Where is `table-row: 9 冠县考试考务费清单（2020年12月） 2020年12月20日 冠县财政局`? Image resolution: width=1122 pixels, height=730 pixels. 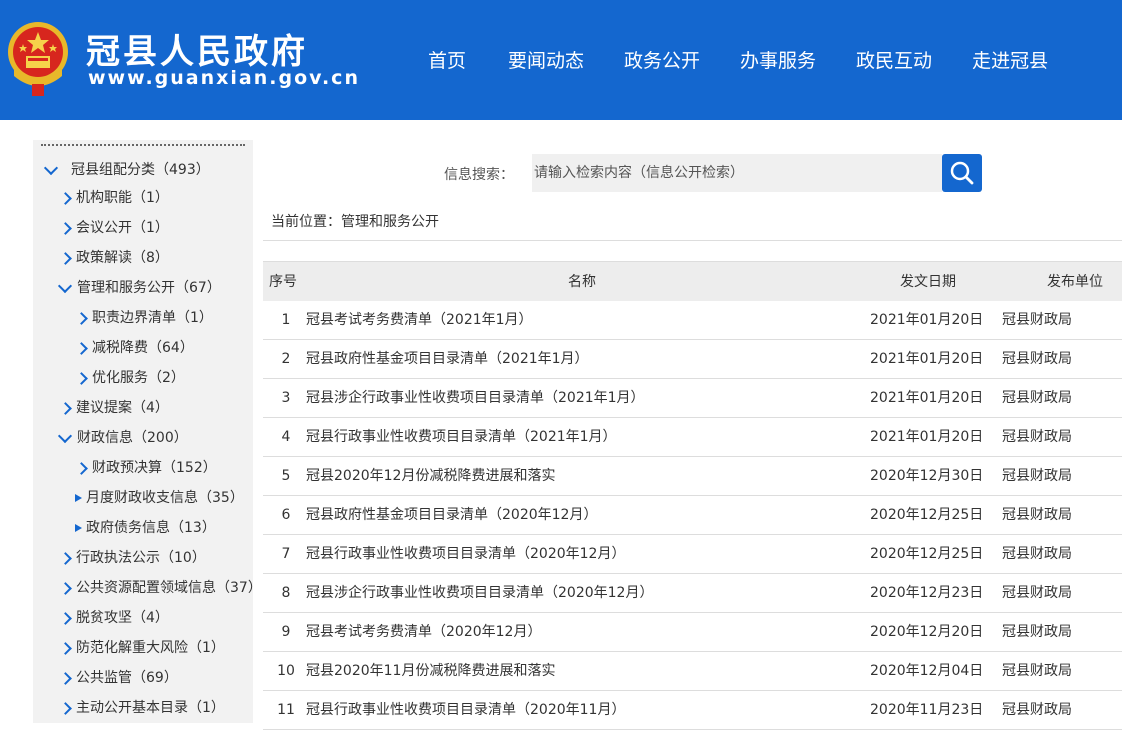 table-row: 9 冠县考试考务费清单（2020年12月） 2020年12月20日 冠县财政局 is located at coordinates (692, 632).